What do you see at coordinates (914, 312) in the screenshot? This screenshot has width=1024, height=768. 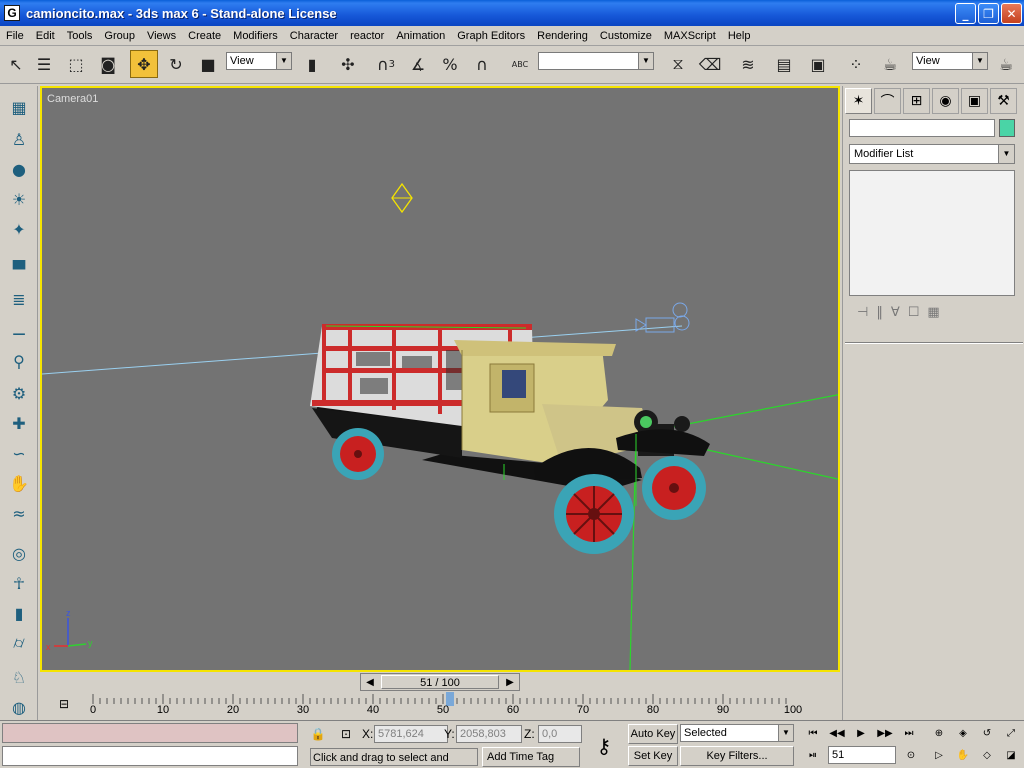 I see `remove-modifier-icon: ☐` at bounding box center [914, 312].